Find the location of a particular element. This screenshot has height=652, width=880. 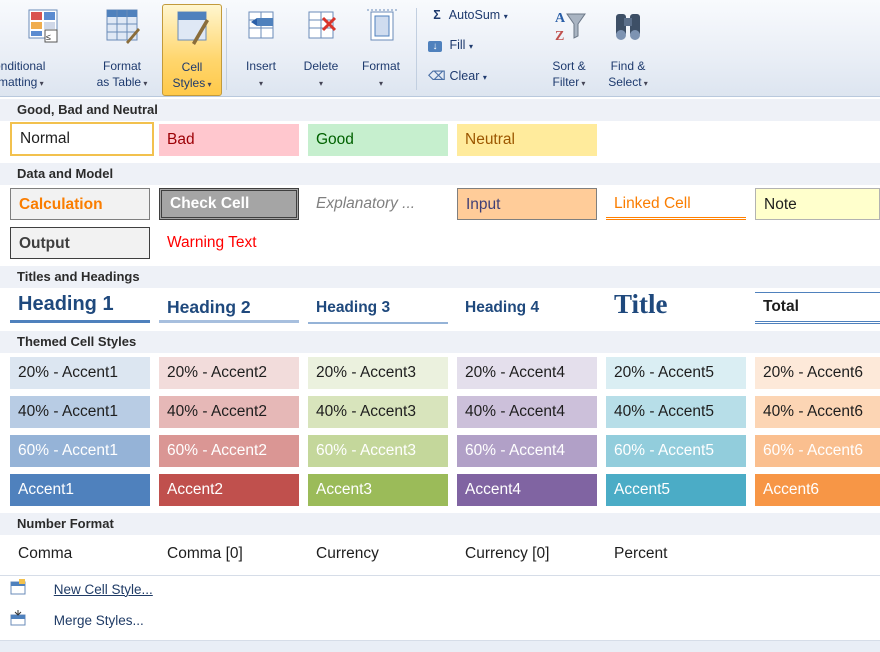

style-linked-cell: Linked Cell is located at coordinates (676, 204).